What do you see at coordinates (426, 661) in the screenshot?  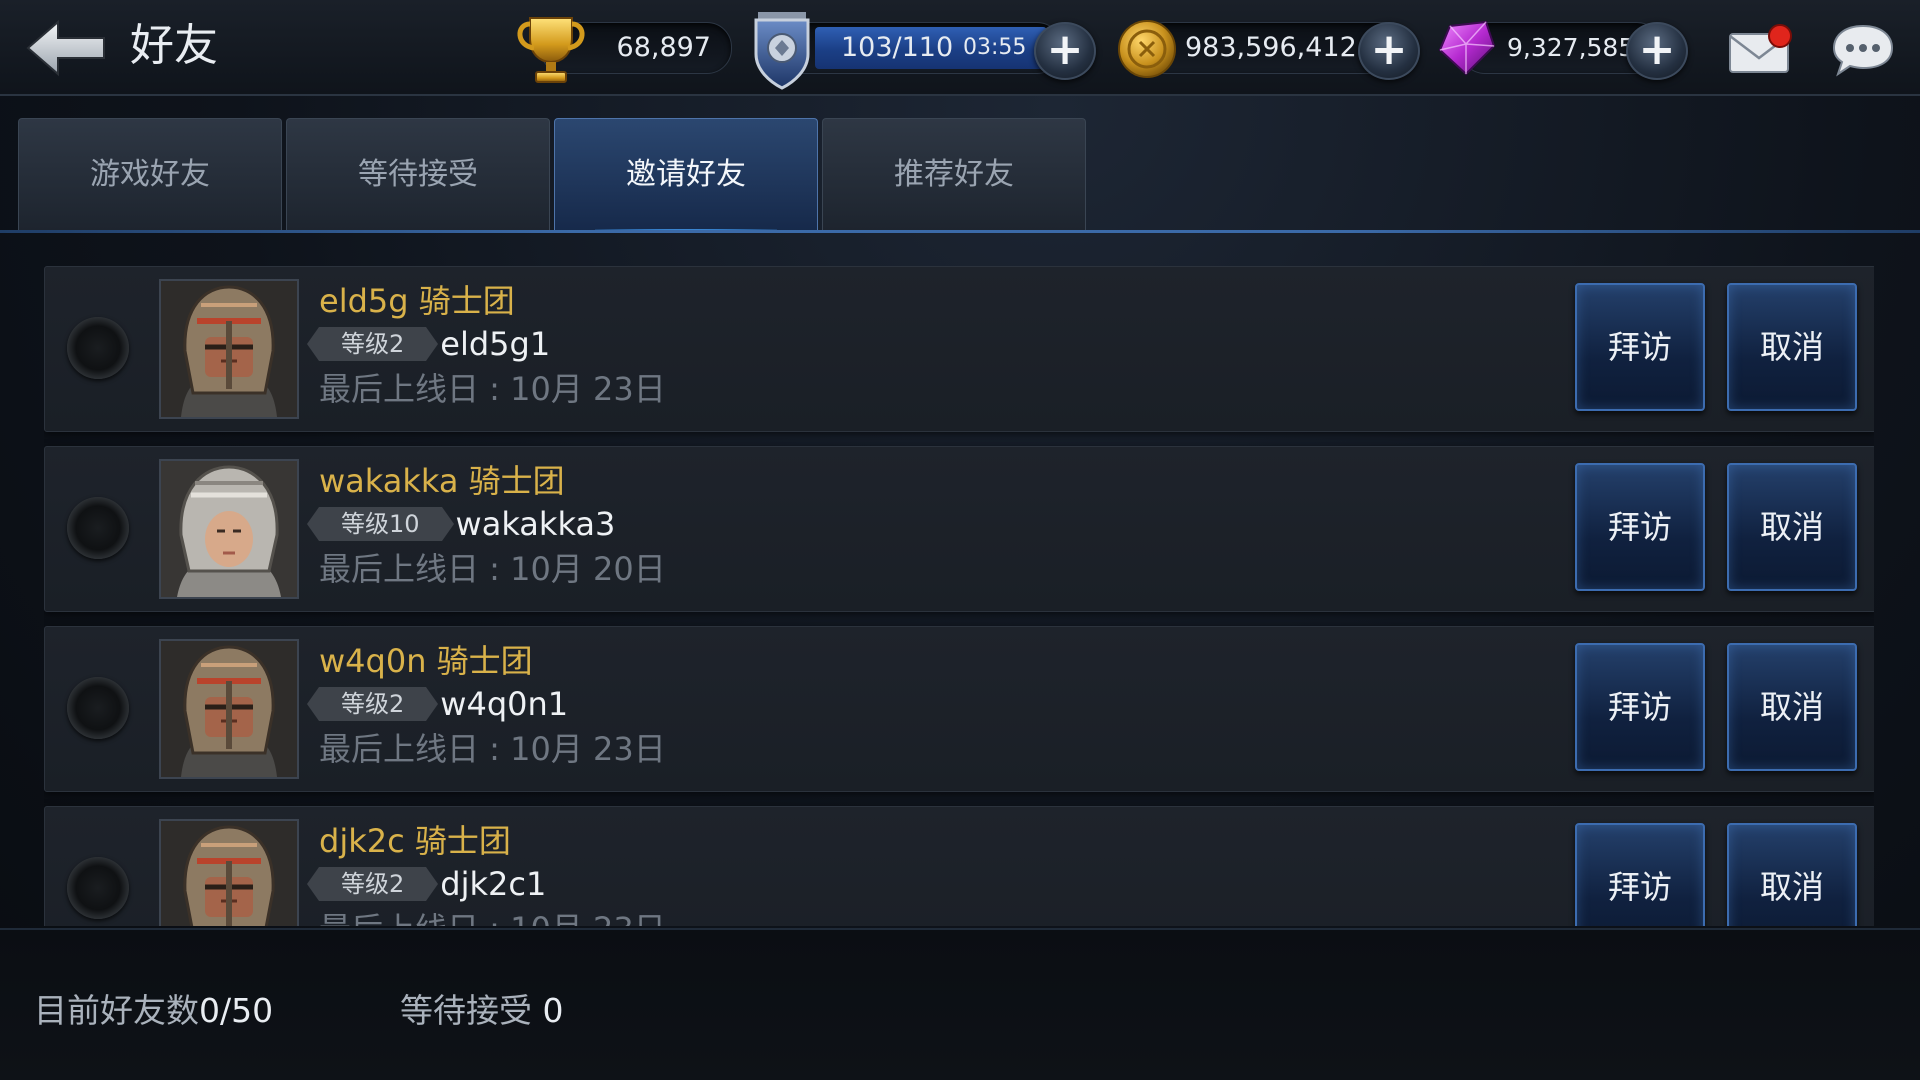 I see `guild-name: w4q0n 骑士团` at bounding box center [426, 661].